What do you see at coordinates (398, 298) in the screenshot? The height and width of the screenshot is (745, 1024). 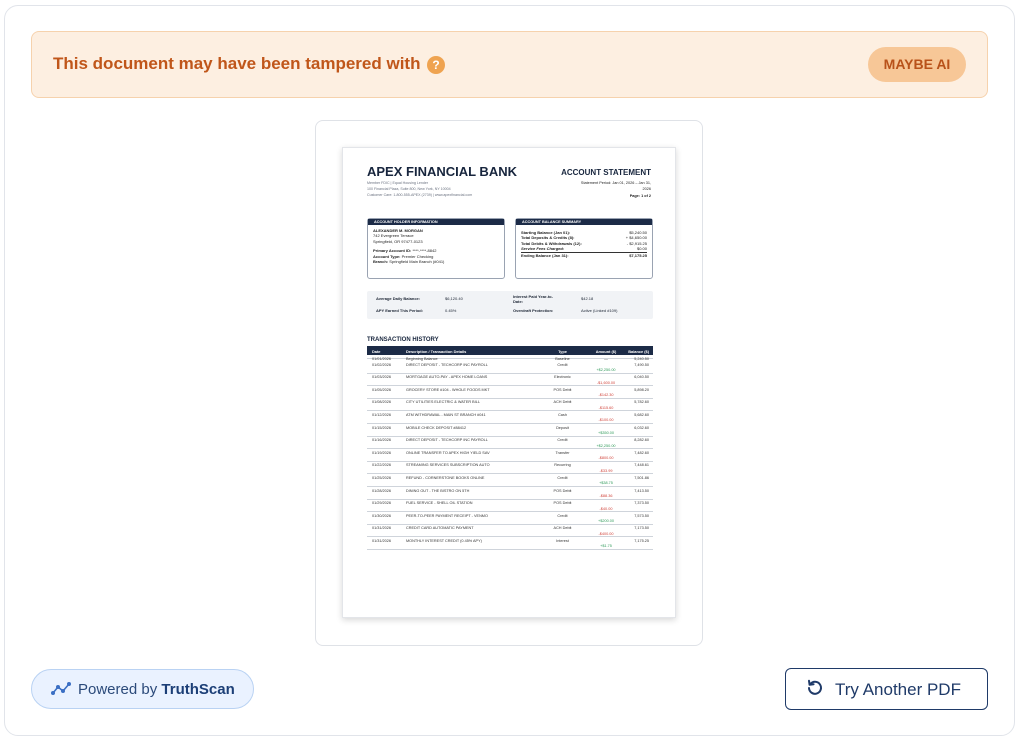 I see `avg-balance-label: Average Daily Balance:` at bounding box center [398, 298].